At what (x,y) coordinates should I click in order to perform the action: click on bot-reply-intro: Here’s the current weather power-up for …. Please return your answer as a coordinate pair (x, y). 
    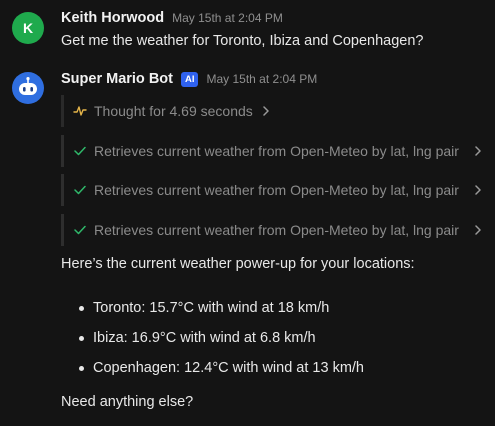
    Looking at the image, I should click on (238, 264).